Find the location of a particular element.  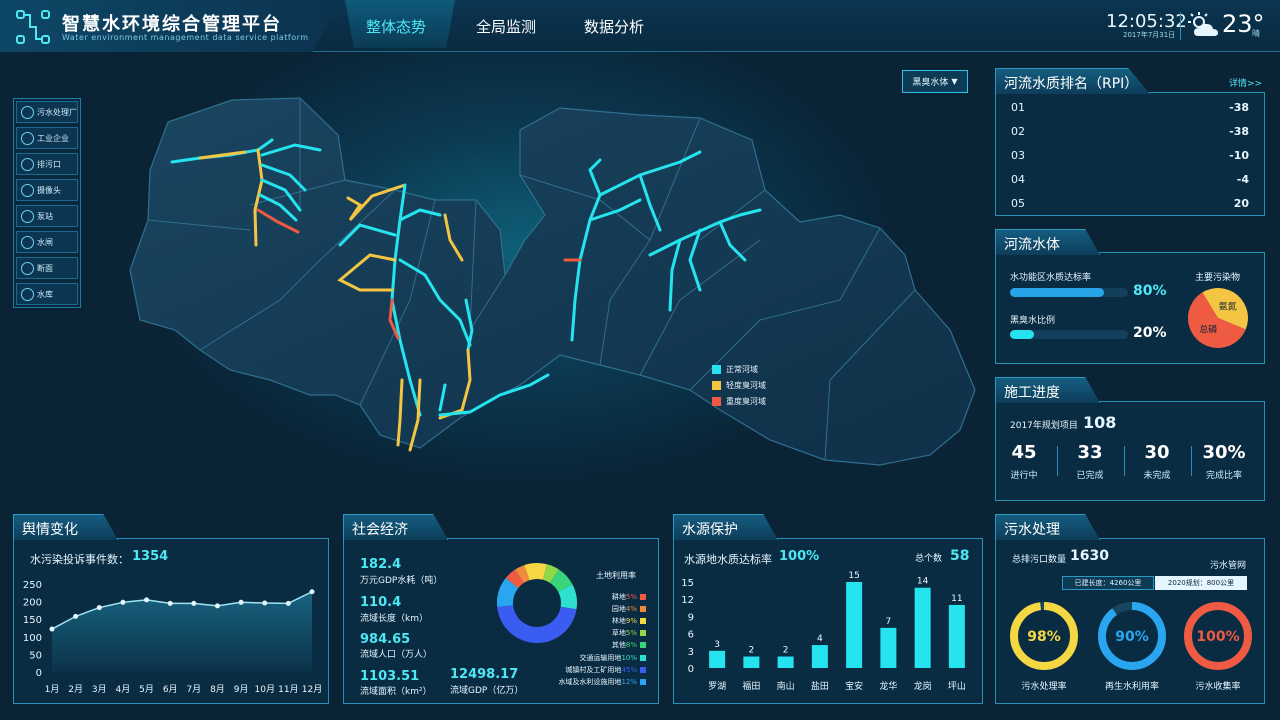

stat-label: 已完成 is located at coordinates (1090, 476).